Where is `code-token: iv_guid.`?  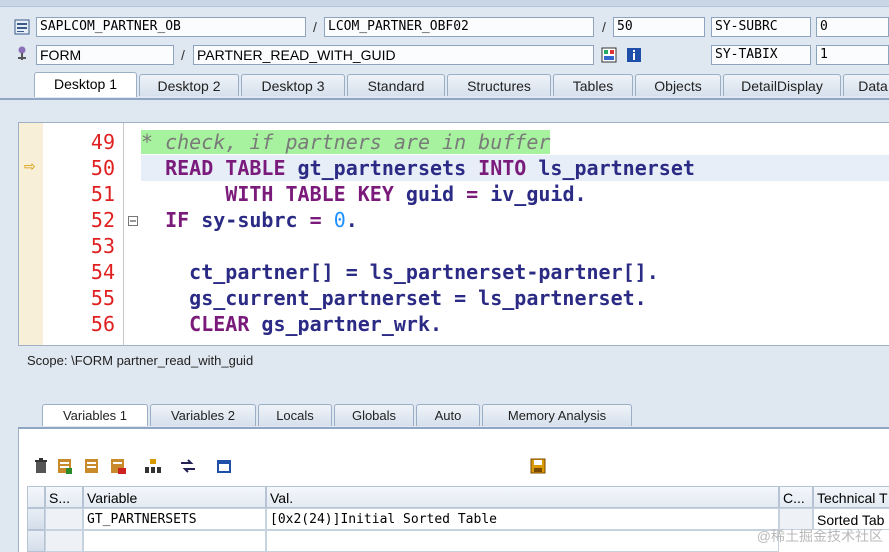
code-token: iv_guid. is located at coordinates (538, 194).